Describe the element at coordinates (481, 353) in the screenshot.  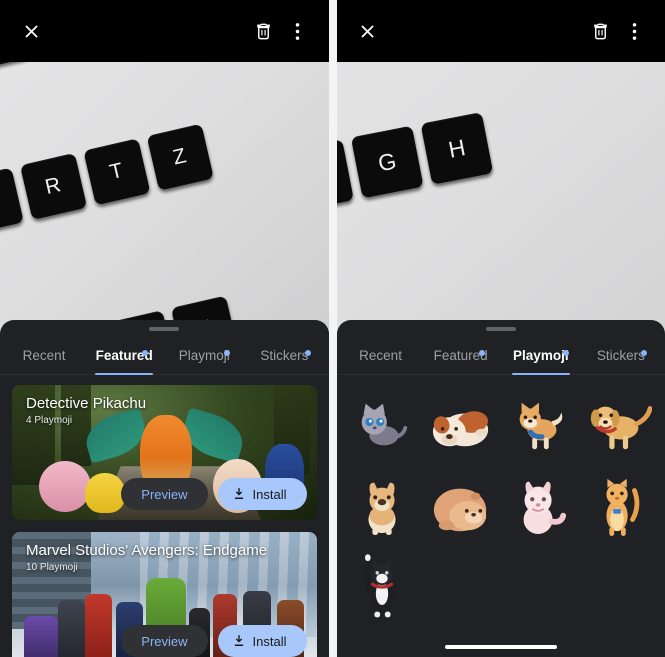
I see `tab-featured-badge-dot` at that location.